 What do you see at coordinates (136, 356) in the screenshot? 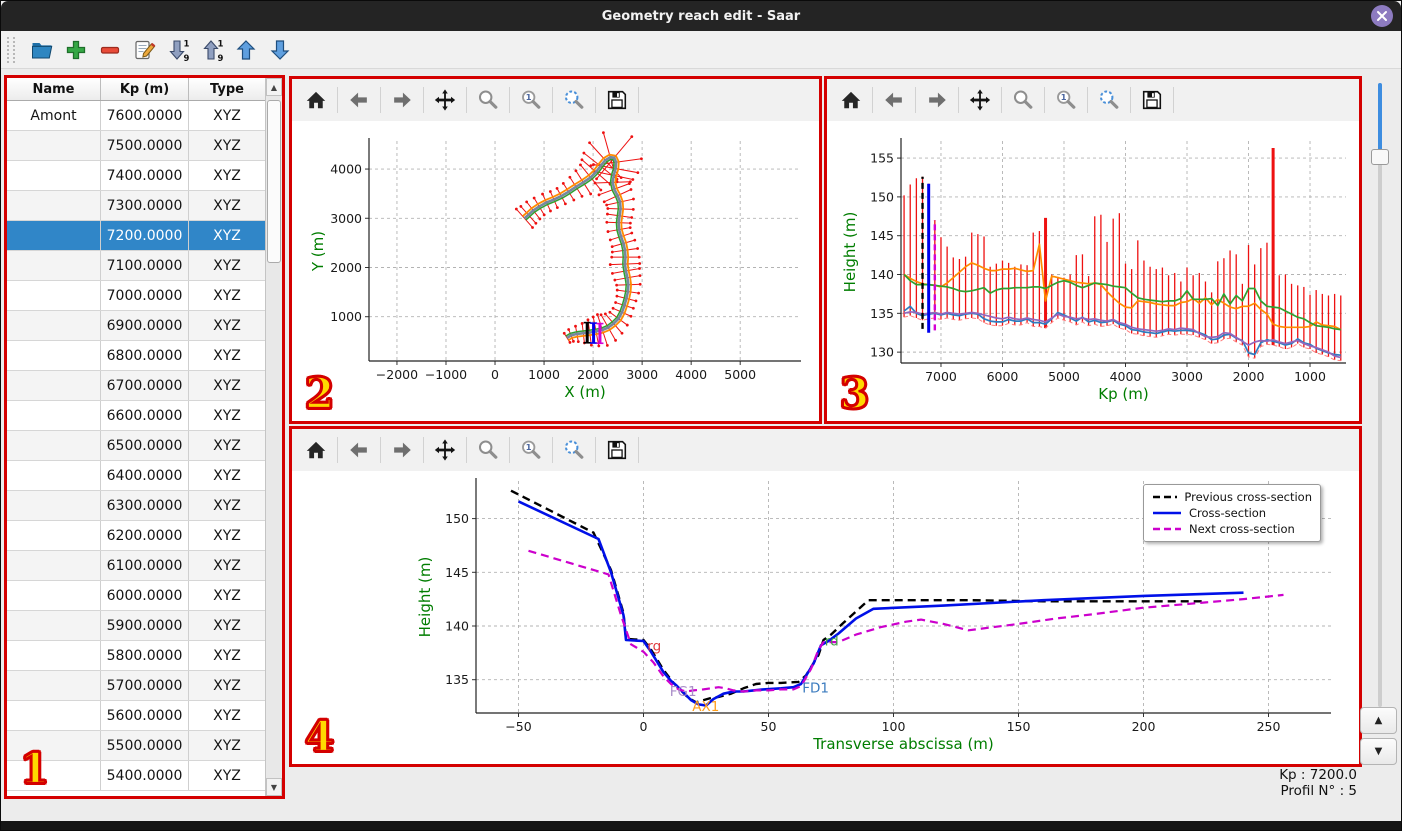
I see `table-row: 6800.0000 XYZ` at bounding box center [136, 356].